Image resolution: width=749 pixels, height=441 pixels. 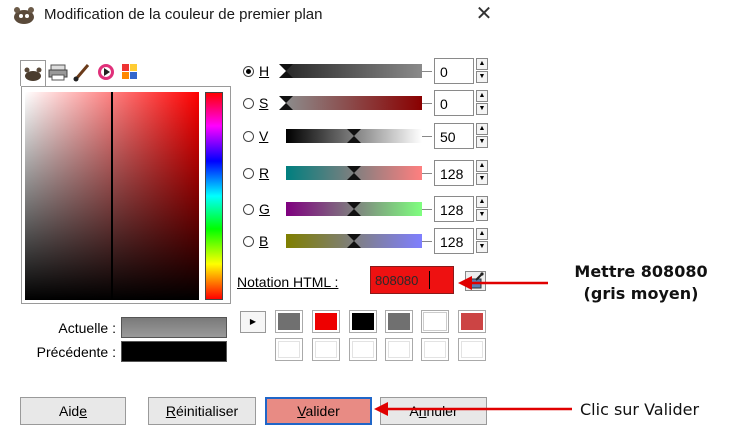 What do you see at coordinates (640, 409) in the screenshot?
I see `annotation-click-ok: Clic sur Valider` at bounding box center [640, 409].